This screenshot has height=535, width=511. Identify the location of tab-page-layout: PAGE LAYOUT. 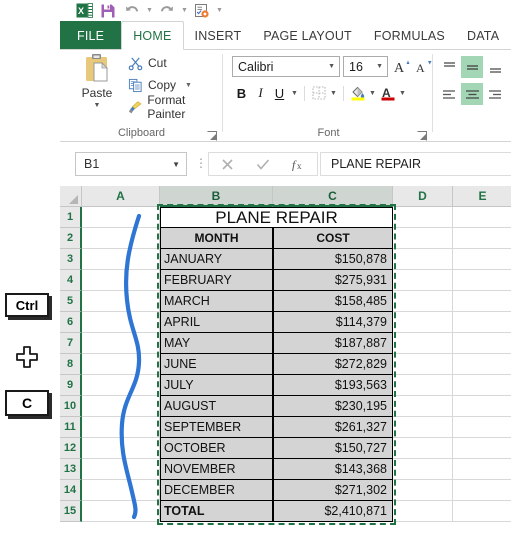
(307, 35).